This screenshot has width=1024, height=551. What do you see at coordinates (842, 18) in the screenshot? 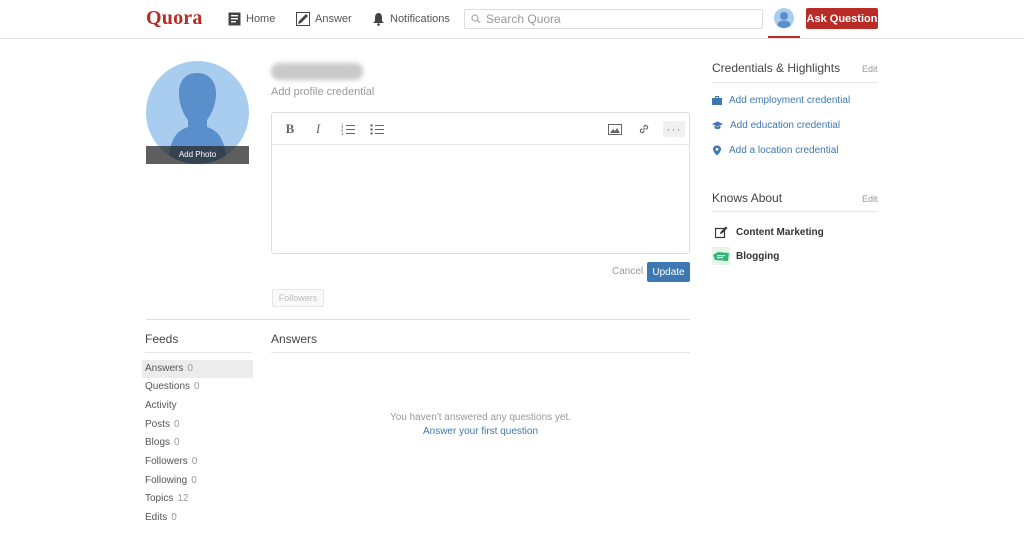
I see `ask-question-button: Ask Question` at bounding box center [842, 18].